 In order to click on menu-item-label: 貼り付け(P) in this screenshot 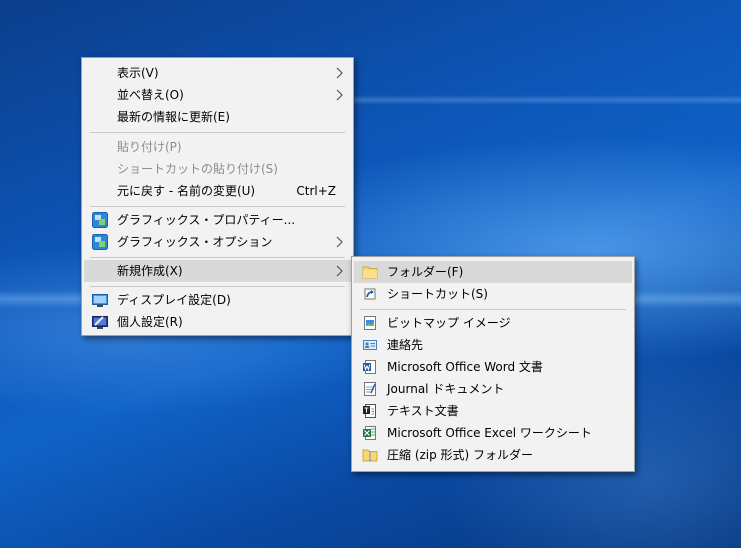, I will do `click(149, 147)`.